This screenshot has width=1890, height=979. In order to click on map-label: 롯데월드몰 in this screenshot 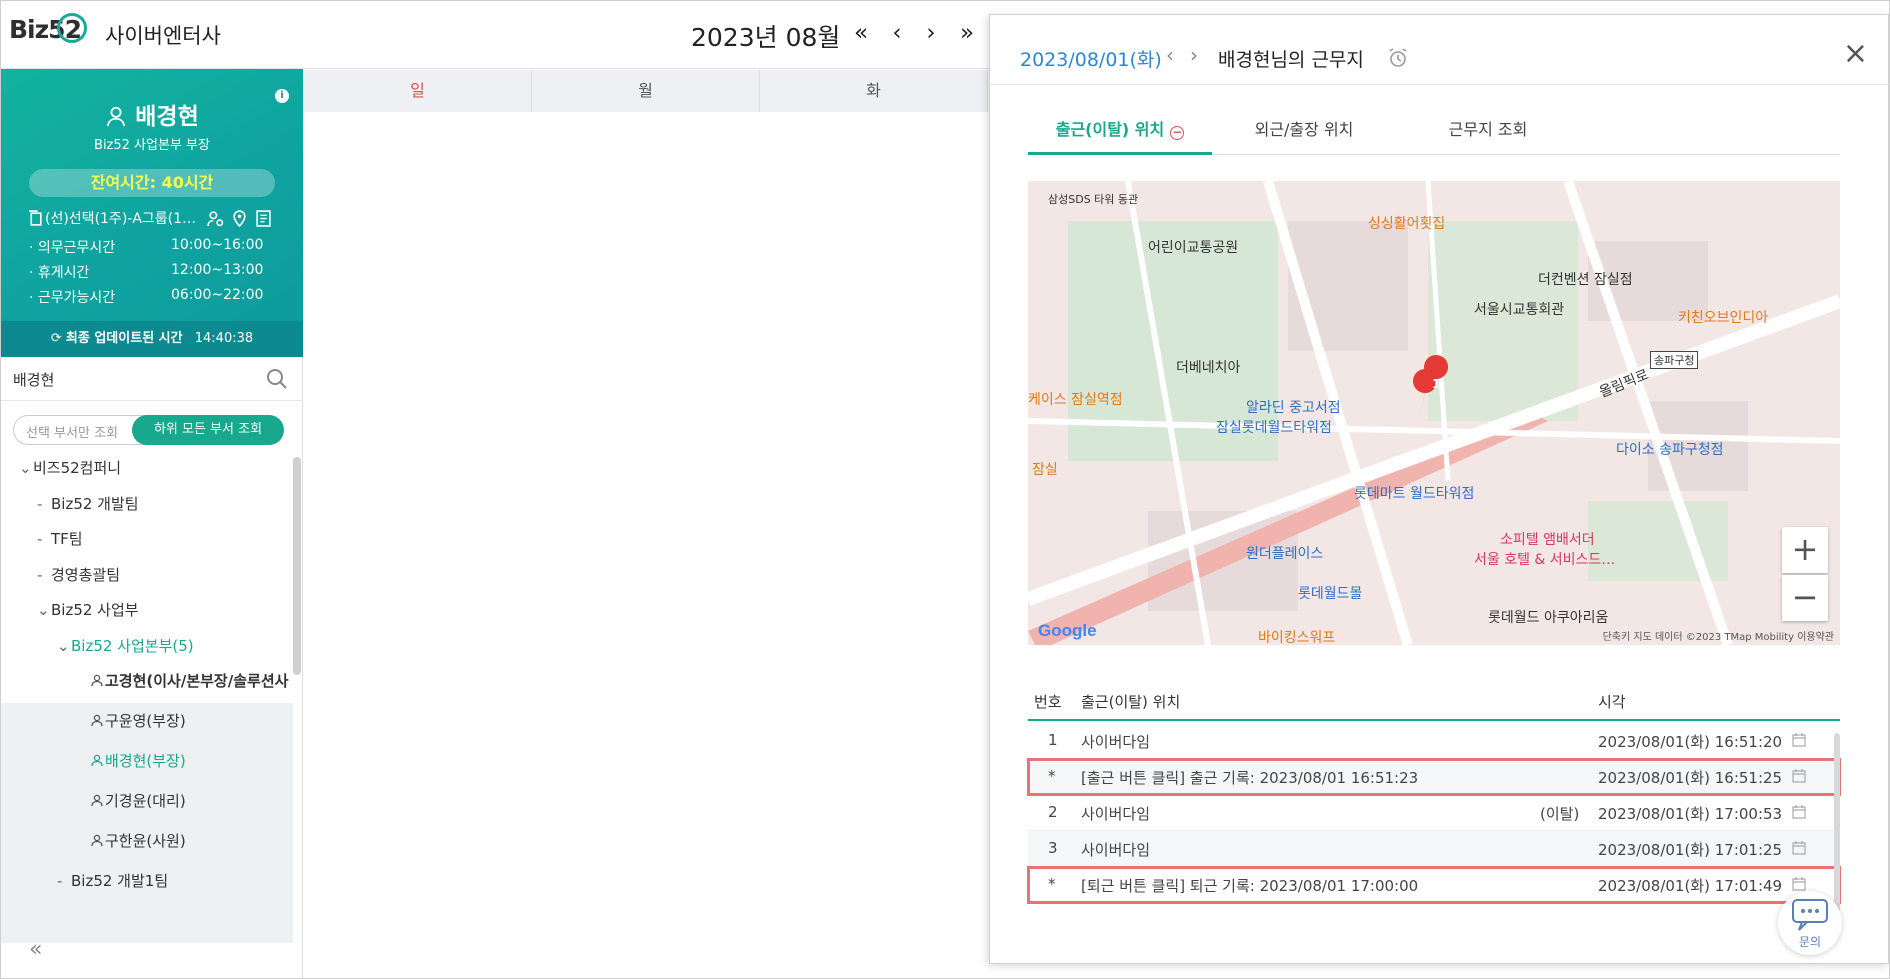, I will do `click(1330, 594)`.